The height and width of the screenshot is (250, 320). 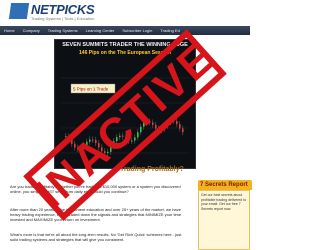 What do you see at coordinates (125, 116) in the screenshot?
I see `price-chart-image: 5 Pips on 1 Trade` at bounding box center [125, 116].